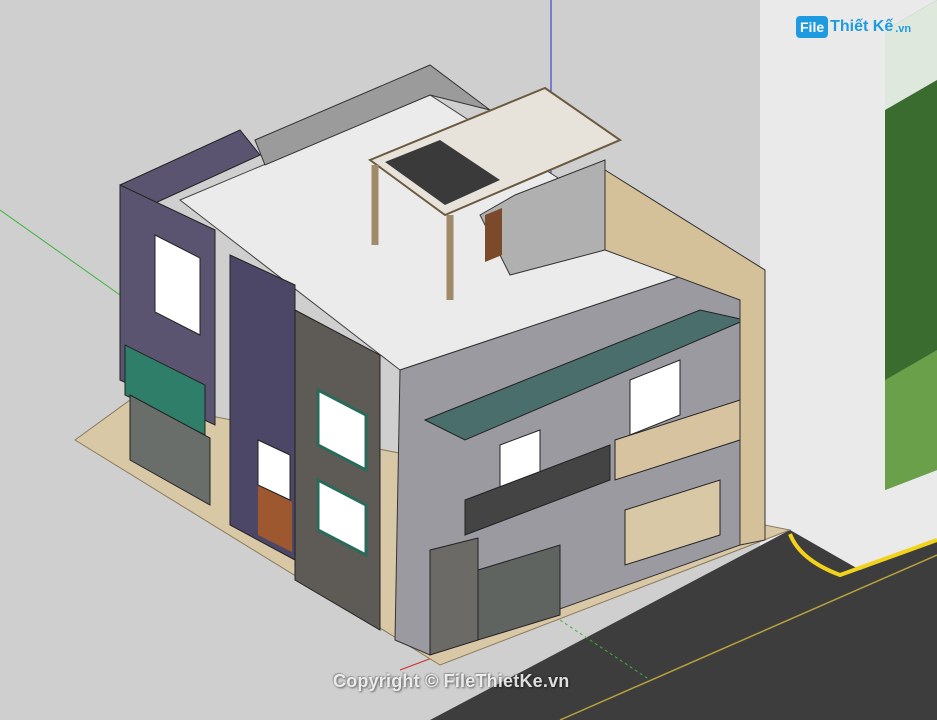  What do you see at coordinates (493, 235) in the screenshot?
I see `stair-door` at bounding box center [493, 235].